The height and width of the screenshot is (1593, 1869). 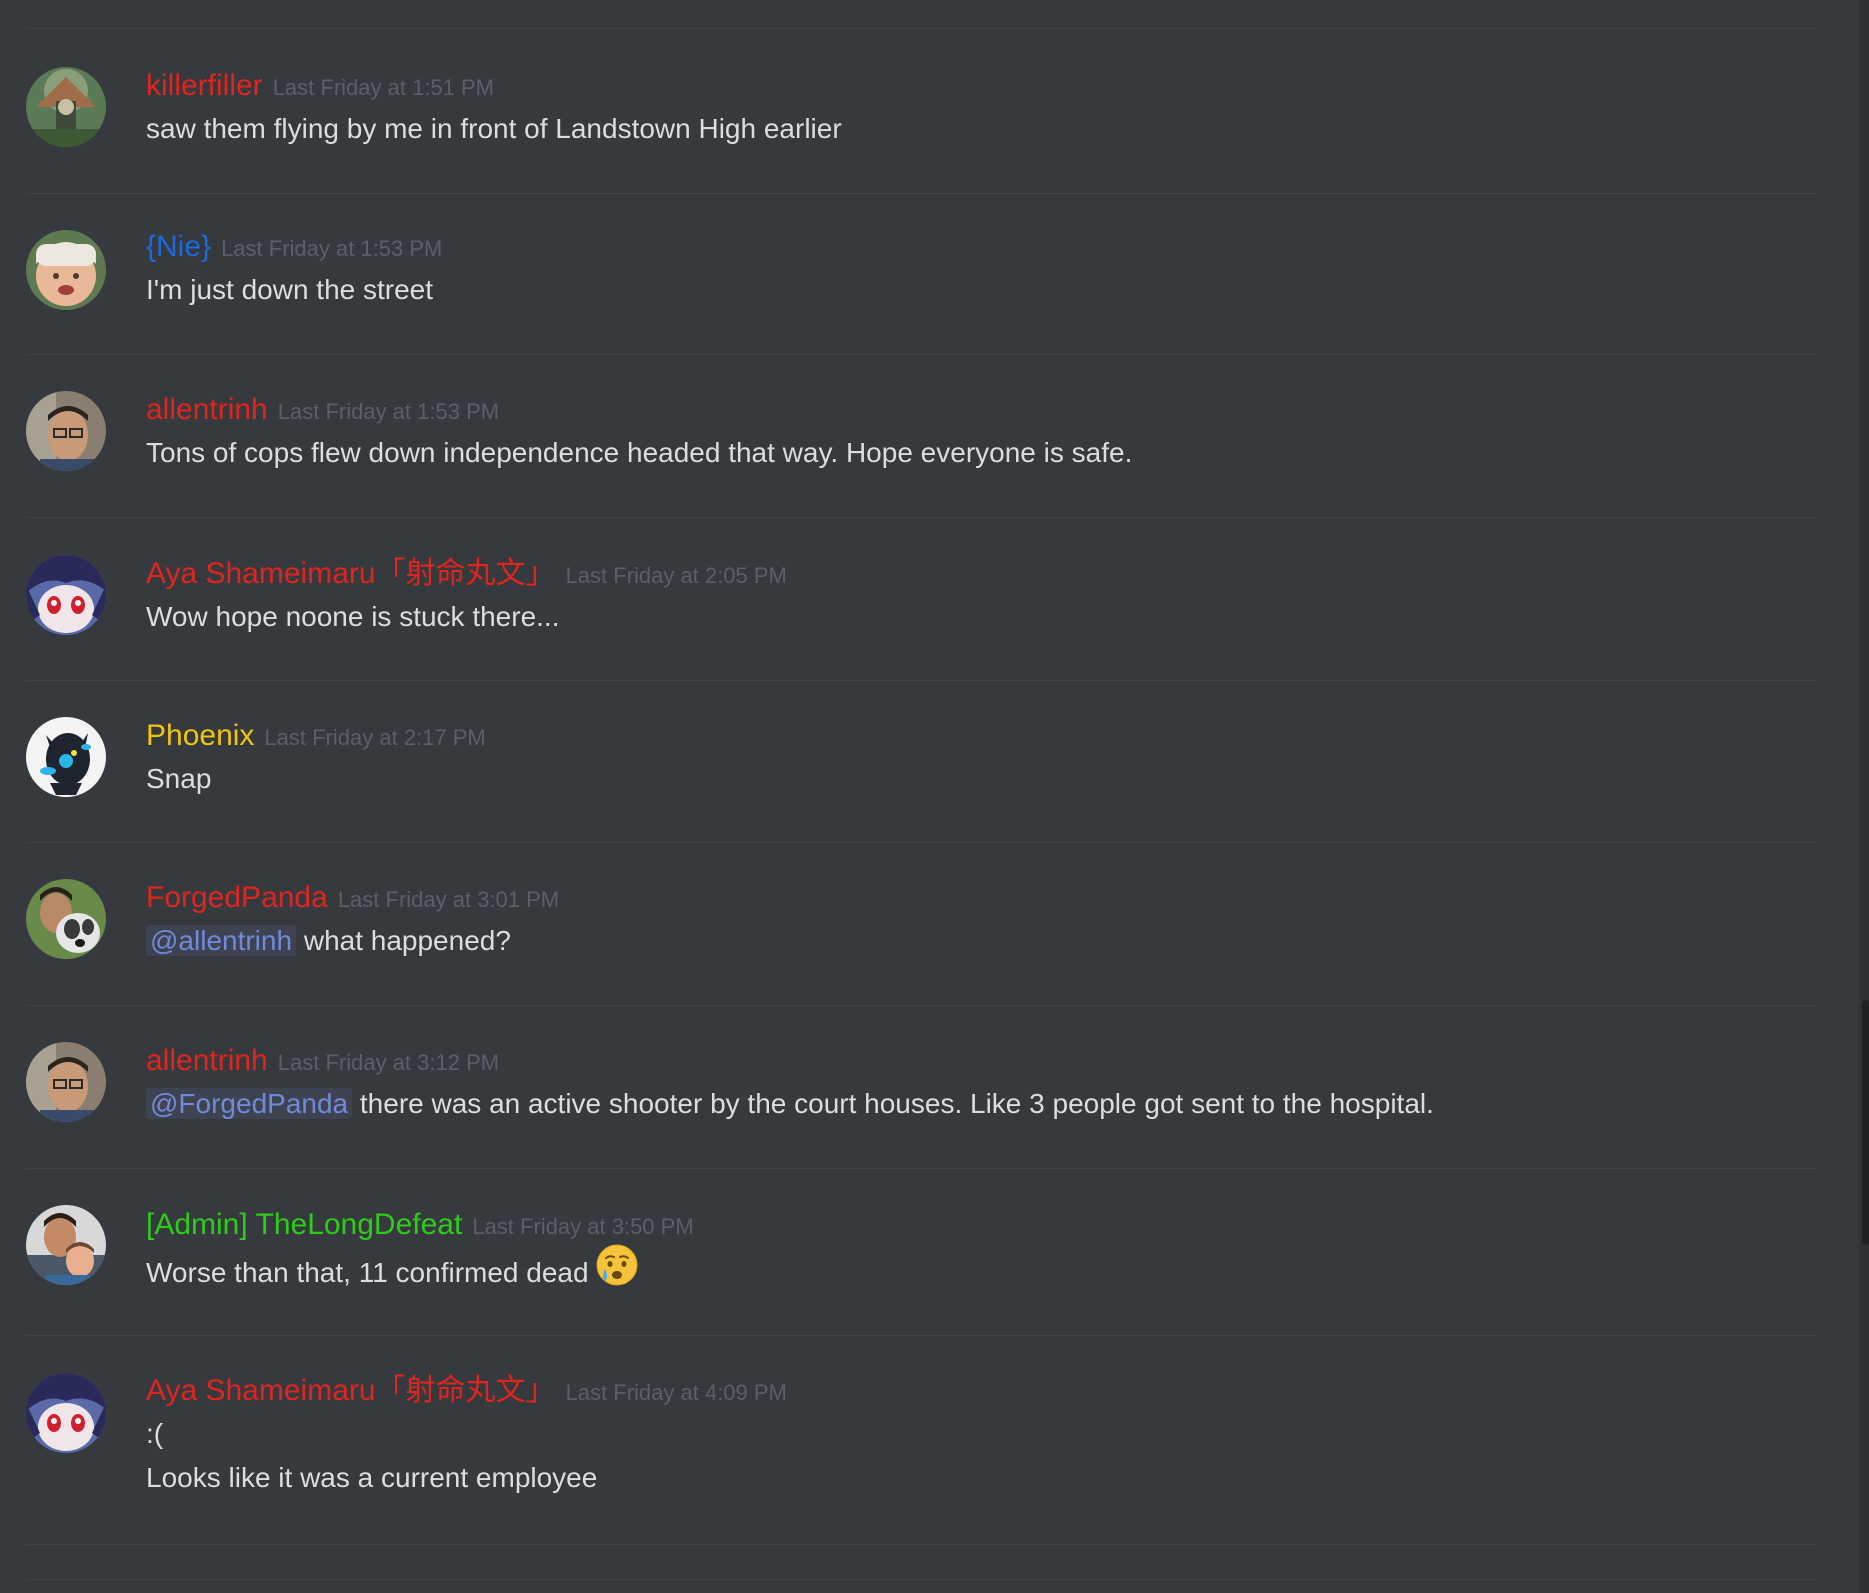 What do you see at coordinates (676, 1392) in the screenshot?
I see `timestamp: Last Friday at 4:09 PM` at bounding box center [676, 1392].